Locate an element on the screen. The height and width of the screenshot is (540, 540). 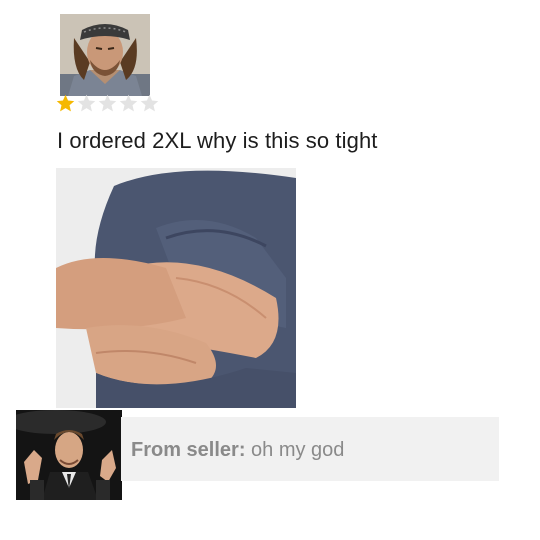
star-rating is located at coordinates (107, 104).